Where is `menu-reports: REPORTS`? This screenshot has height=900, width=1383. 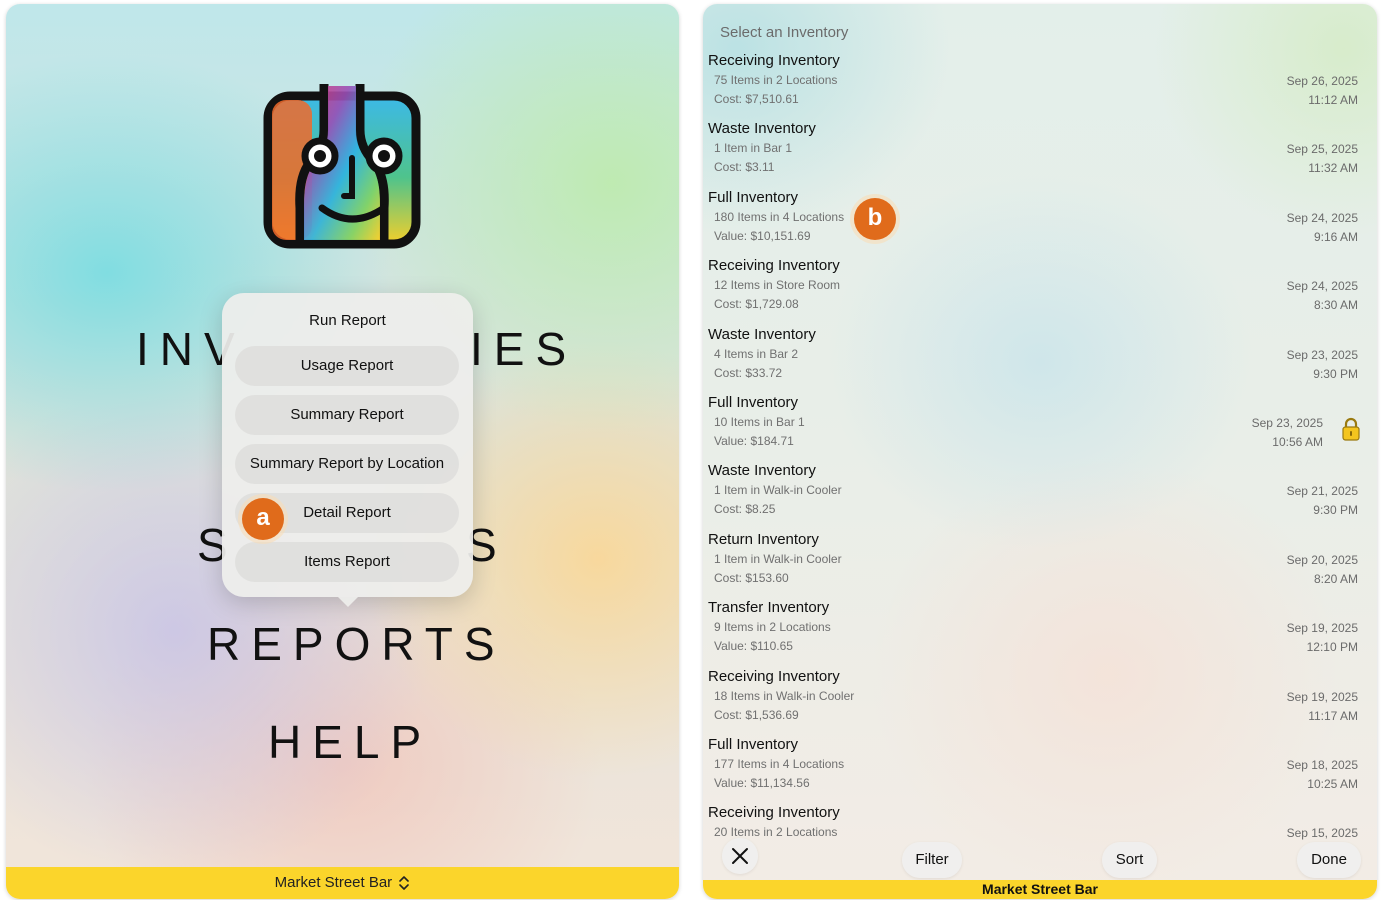 menu-reports: REPORTS is located at coordinates (356, 644).